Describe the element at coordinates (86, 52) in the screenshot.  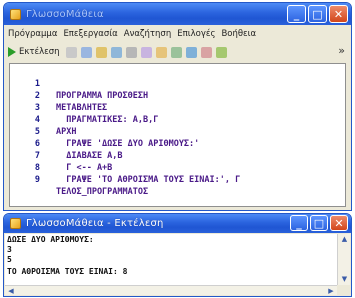
I see `open-icon` at that location.